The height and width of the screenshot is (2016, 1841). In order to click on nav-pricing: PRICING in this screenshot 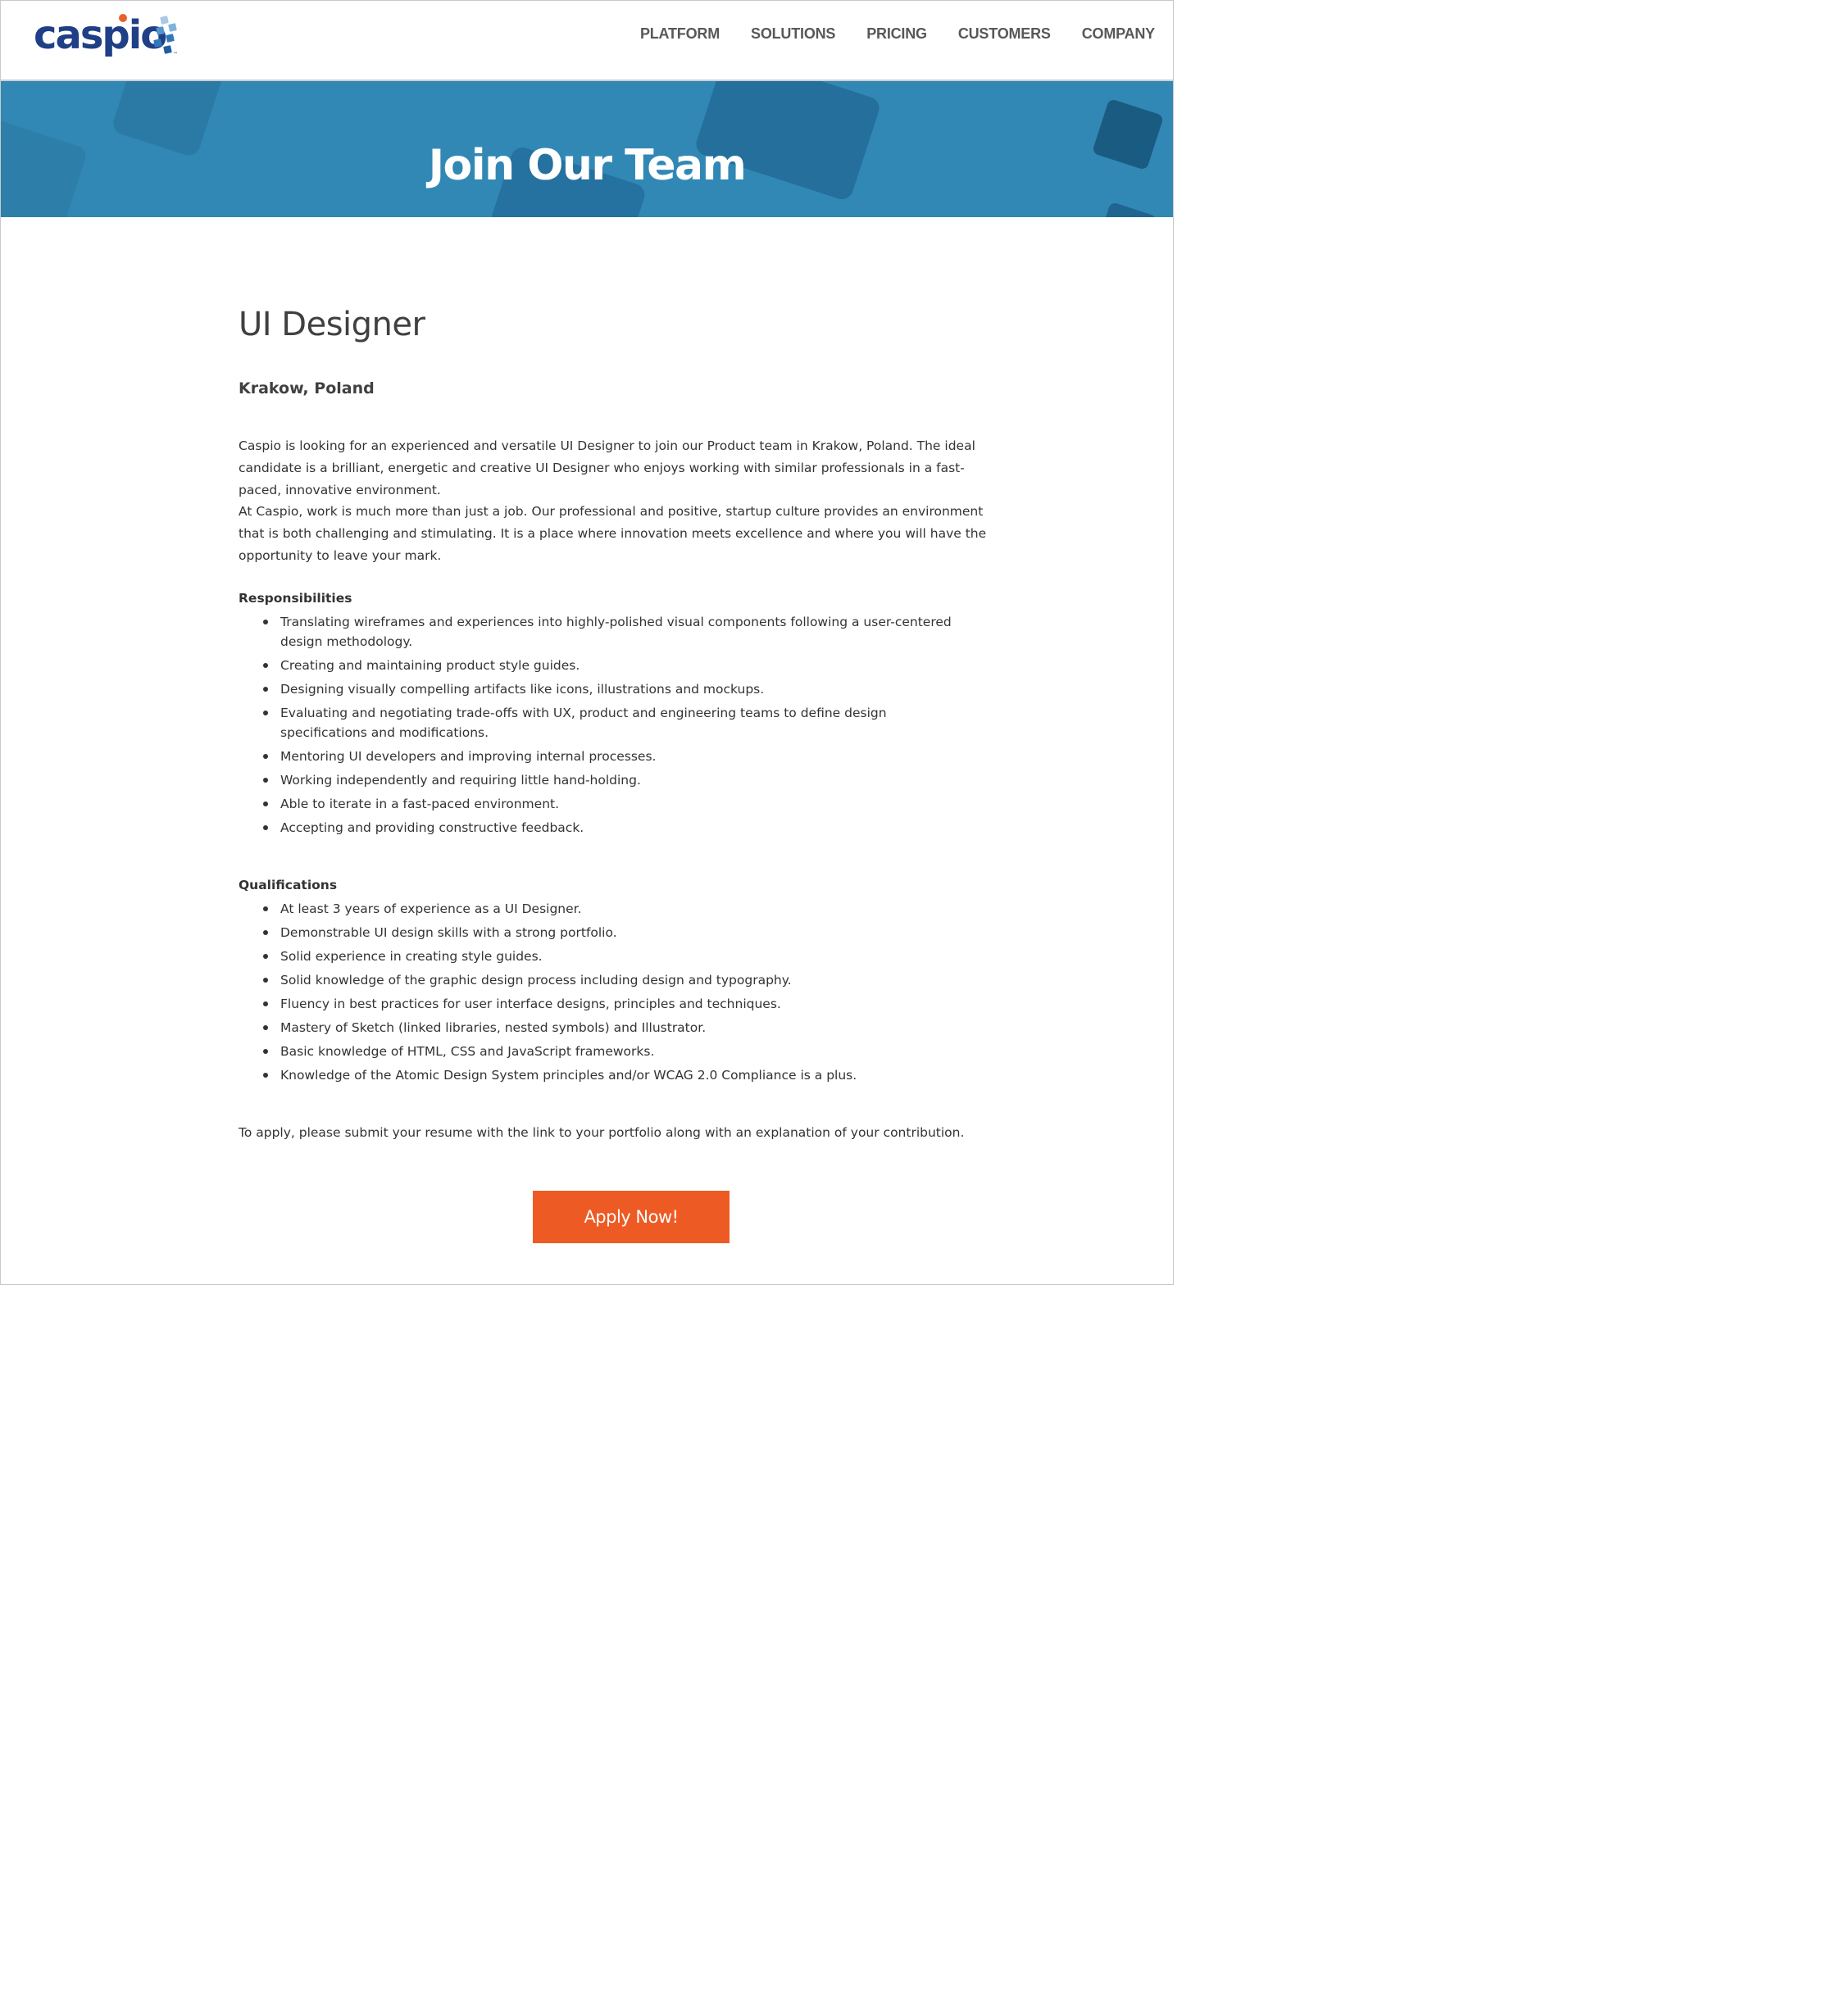, I will do `click(896, 34)`.